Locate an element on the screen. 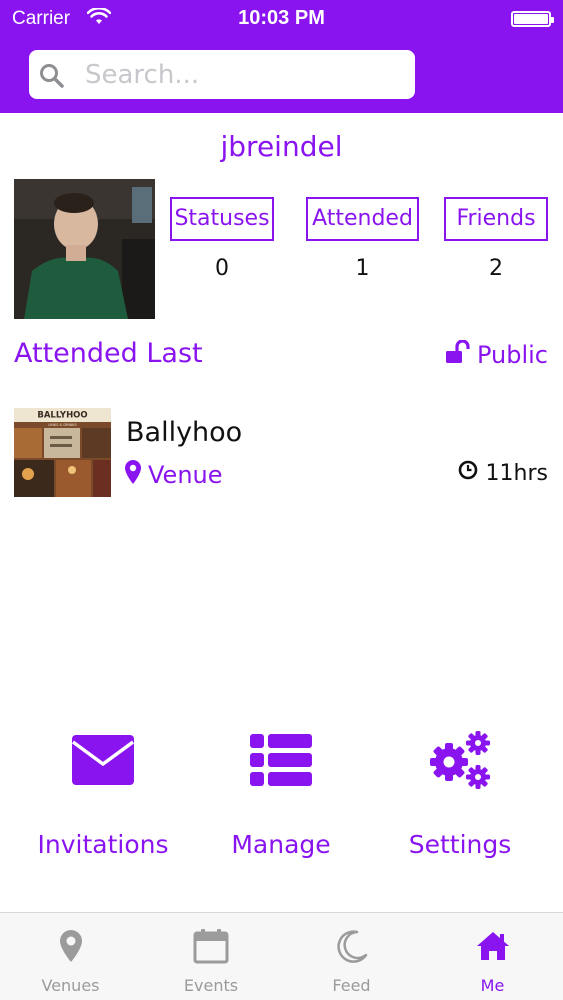 The width and height of the screenshot is (563, 1000). venue-type-label: Venue is located at coordinates (185, 475).